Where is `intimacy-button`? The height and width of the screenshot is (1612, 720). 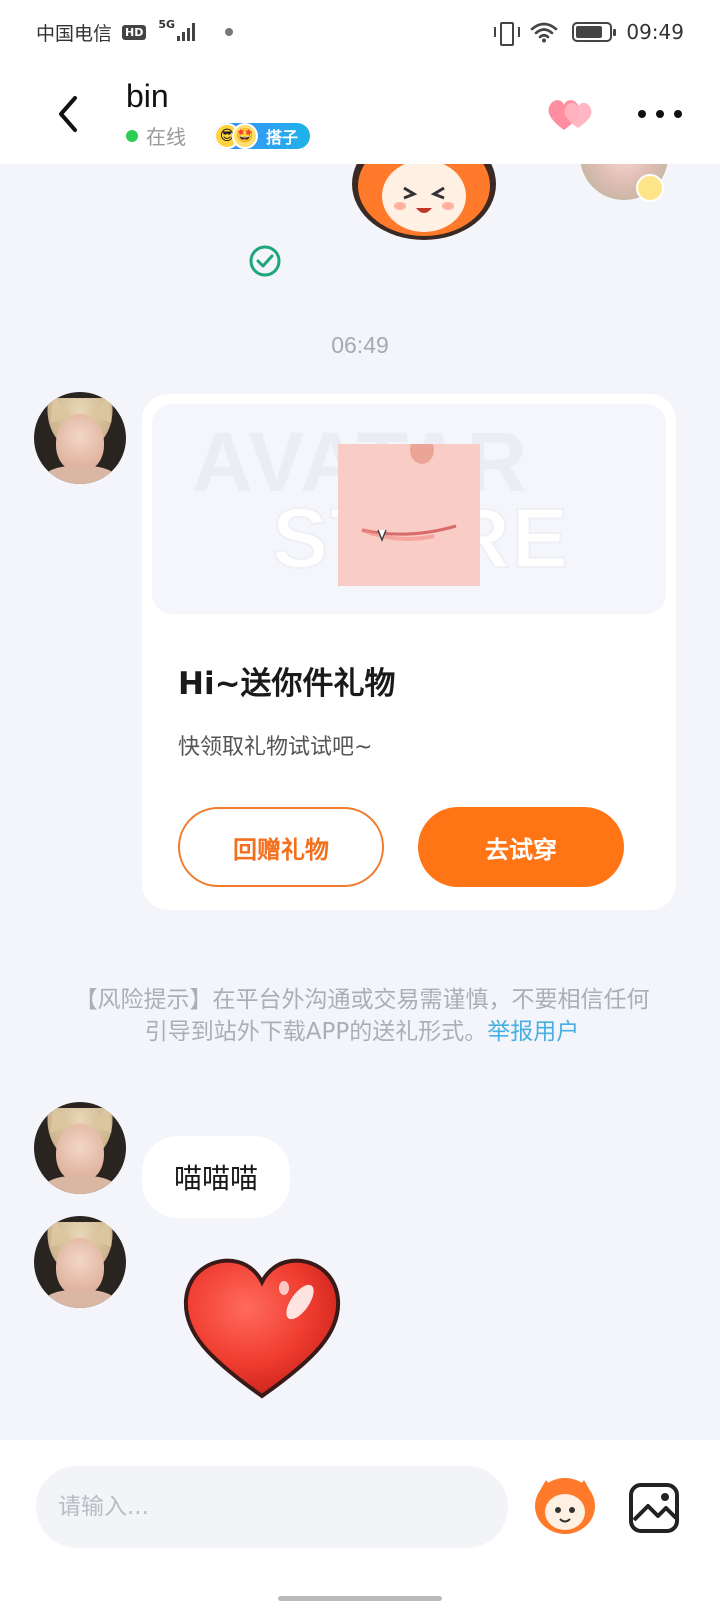 intimacy-button is located at coordinates (572, 114).